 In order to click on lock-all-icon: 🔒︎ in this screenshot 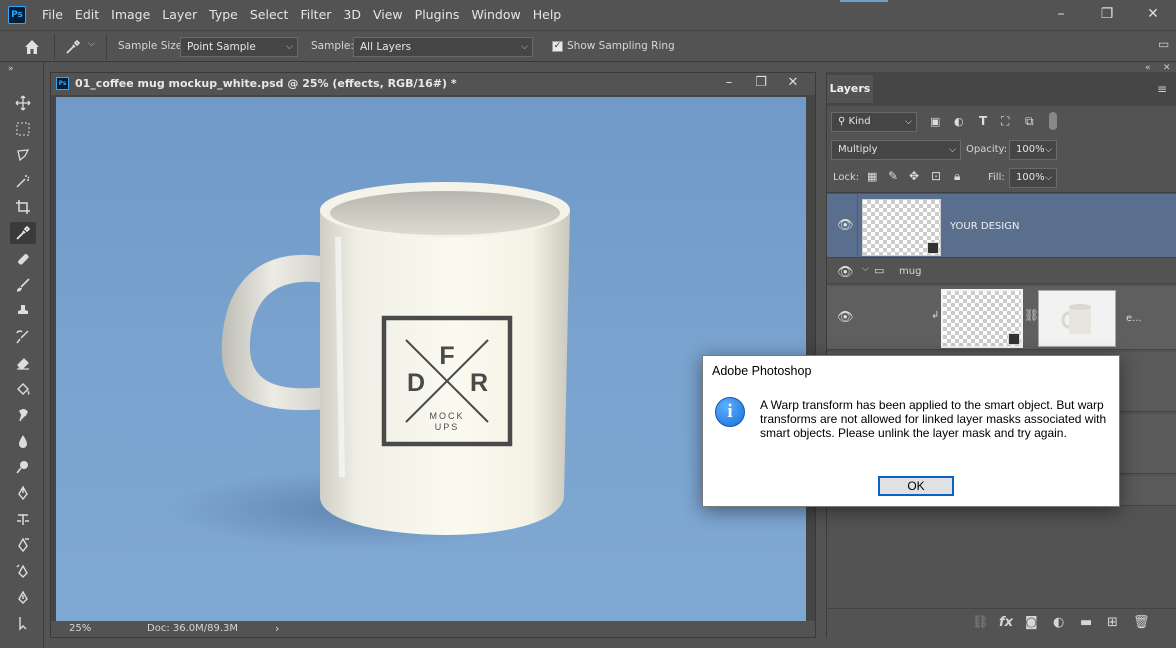, I will do `click(957, 176)`.